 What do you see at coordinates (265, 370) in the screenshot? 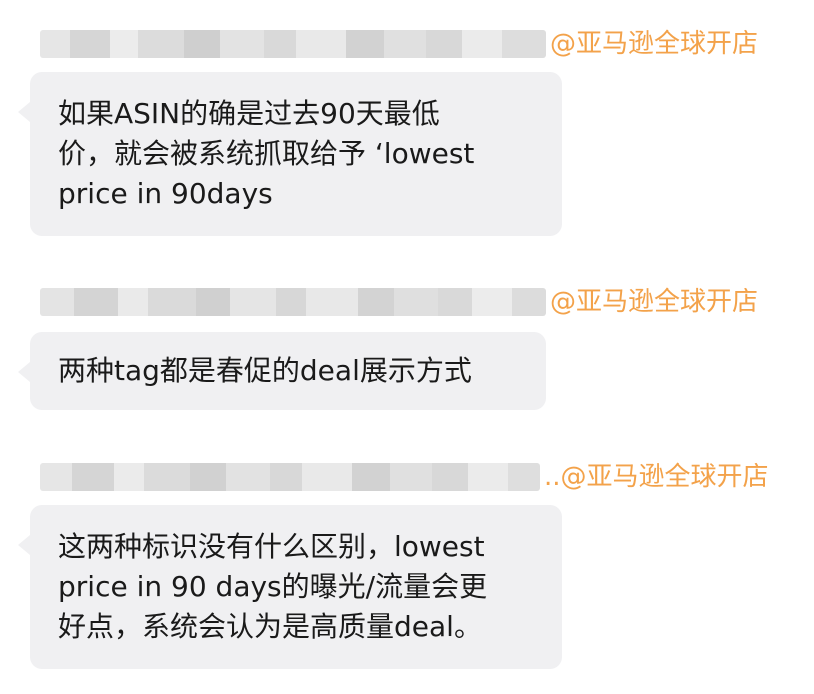
I see `message-text-line: 两种tag都是春促的deal展示方式` at bounding box center [265, 370].